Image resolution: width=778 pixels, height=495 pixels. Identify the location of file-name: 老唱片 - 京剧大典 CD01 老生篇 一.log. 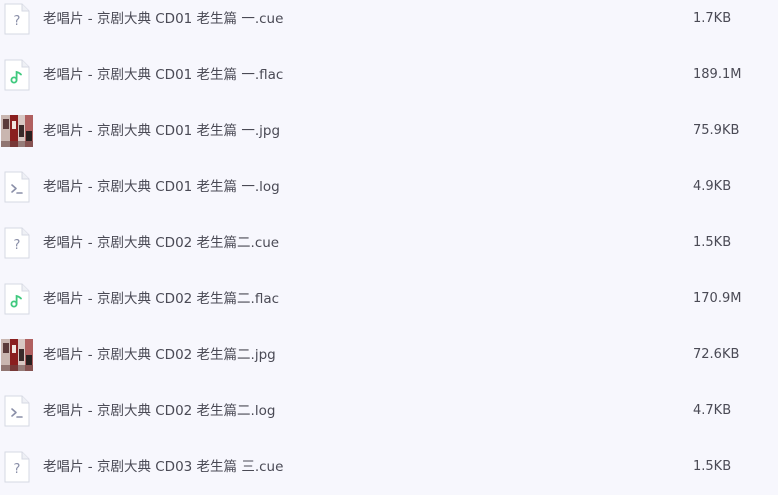
(161, 187).